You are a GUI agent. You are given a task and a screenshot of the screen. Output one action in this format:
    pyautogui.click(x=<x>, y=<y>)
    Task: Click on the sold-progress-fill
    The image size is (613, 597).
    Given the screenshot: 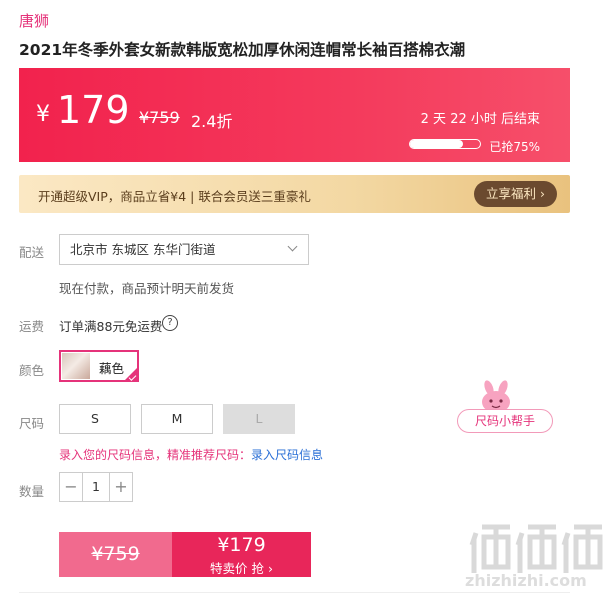 What is the action you would take?
    pyautogui.click(x=436, y=144)
    